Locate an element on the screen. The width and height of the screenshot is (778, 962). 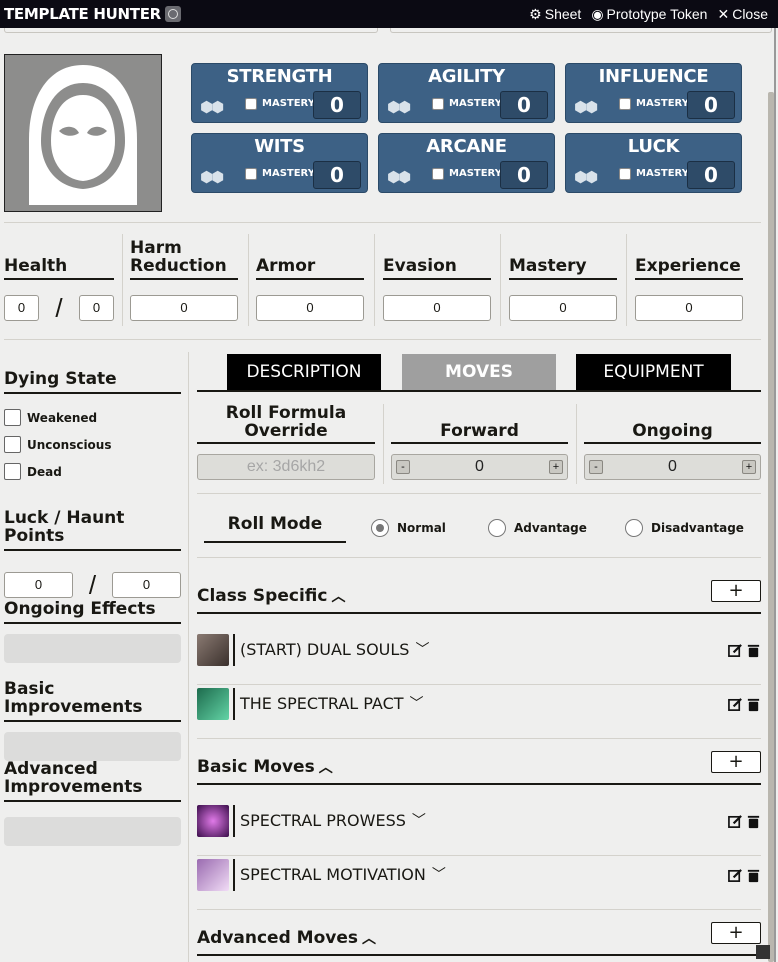
tab-equipment: EQUIPMENT is located at coordinates (653, 372).